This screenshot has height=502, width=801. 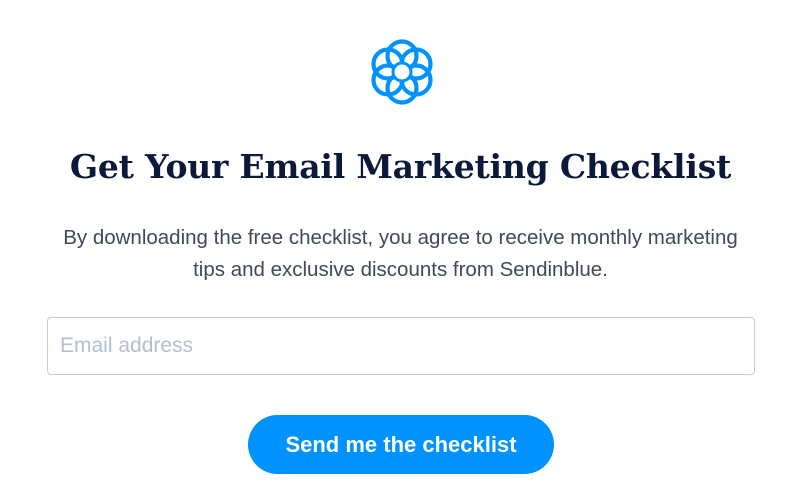 What do you see at coordinates (401, 444) in the screenshot?
I see `send-checklist-button: Send me the checklist` at bounding box center [401, 444].